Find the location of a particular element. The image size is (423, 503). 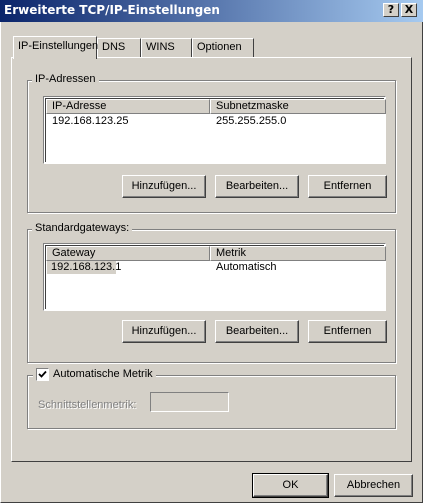

remove-gateway-button: Entfernen is located at coordinates (347, 331).